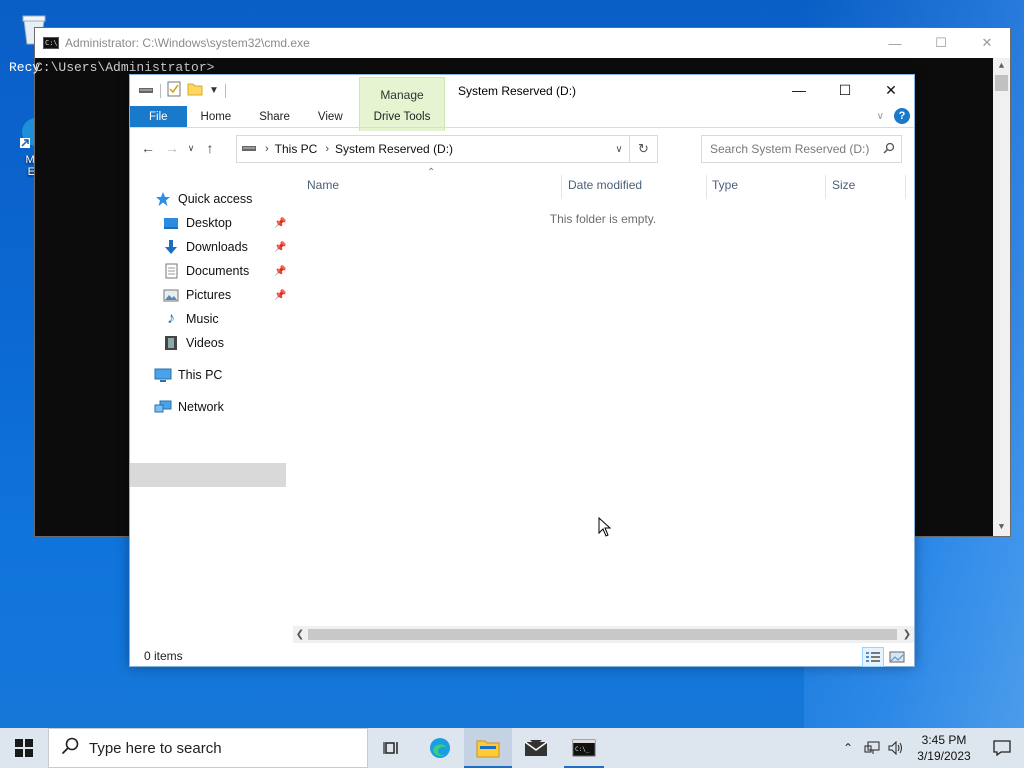 This screenshot has height=768, width=1024. Describe the element at coordinates (172, 148) in the screenshot. I see `forward-arrow-icon: →` at that location.